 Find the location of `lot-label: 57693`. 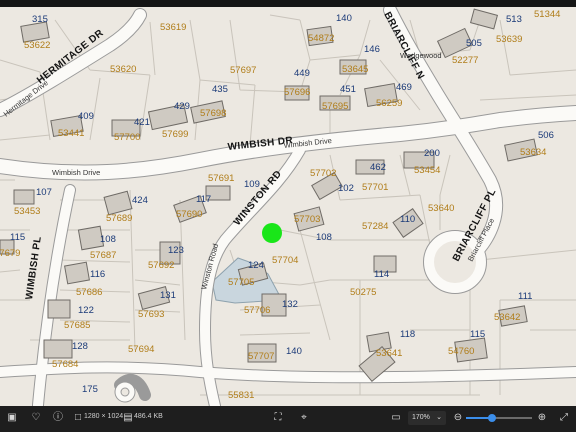

lot-label: 57693 is located at coordinates (151, 314).